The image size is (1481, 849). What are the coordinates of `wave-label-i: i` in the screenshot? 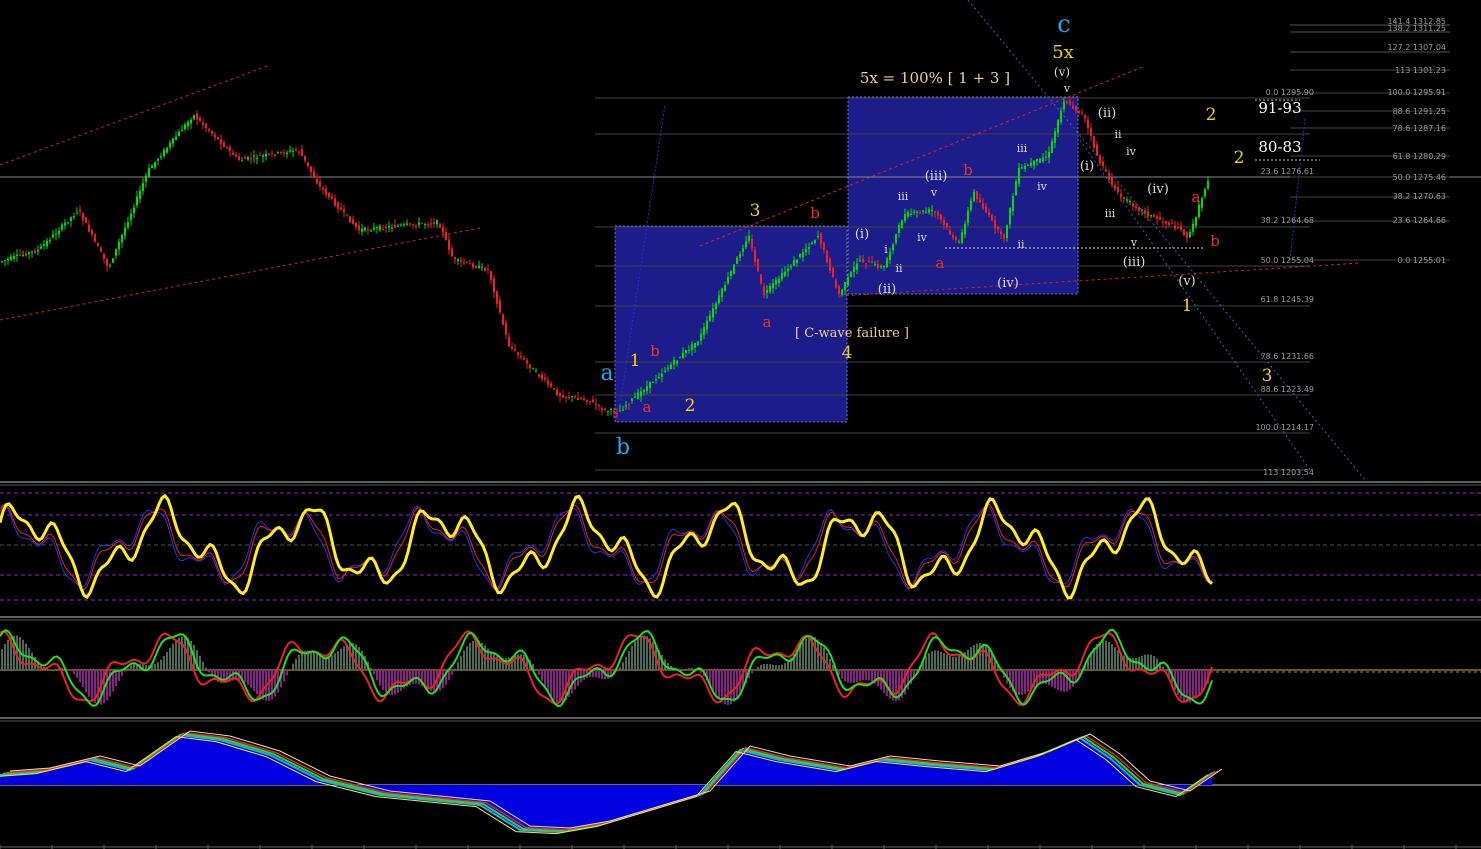 It's located at (886, 249).